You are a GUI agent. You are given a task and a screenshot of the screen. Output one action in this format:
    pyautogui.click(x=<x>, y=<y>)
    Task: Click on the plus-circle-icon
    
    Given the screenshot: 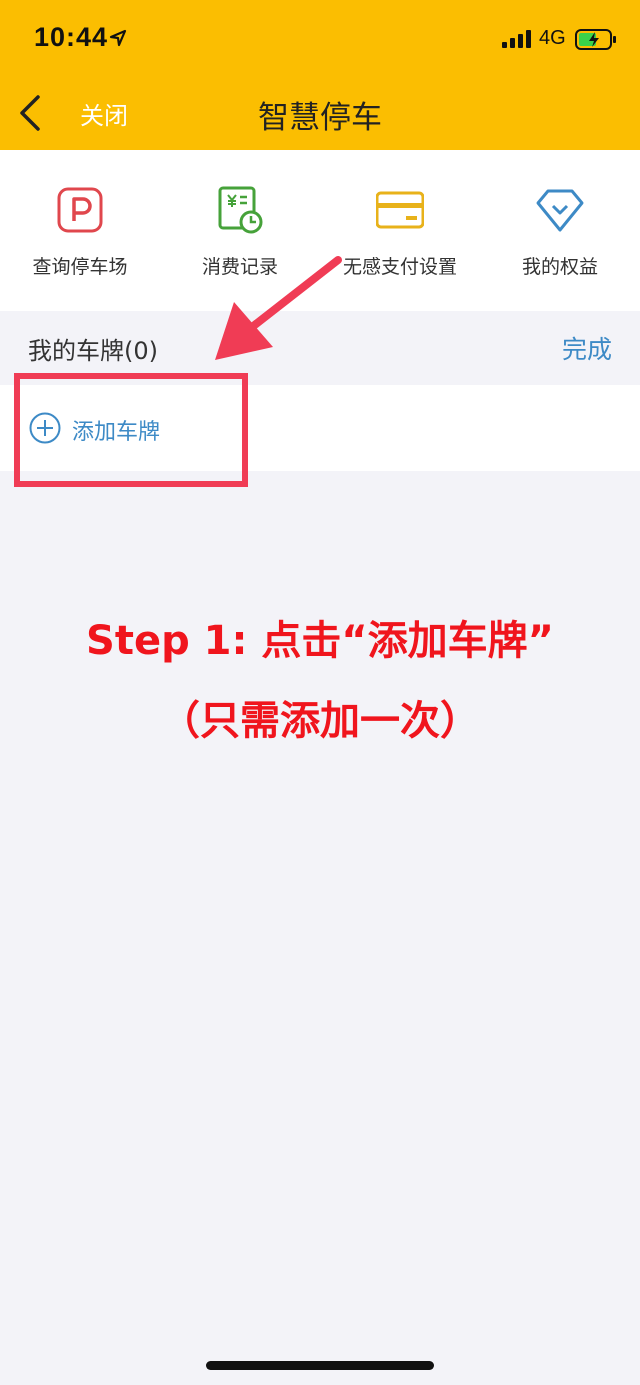 What is the action you would take?
    pyautogui.click(x=45, y=428)
    